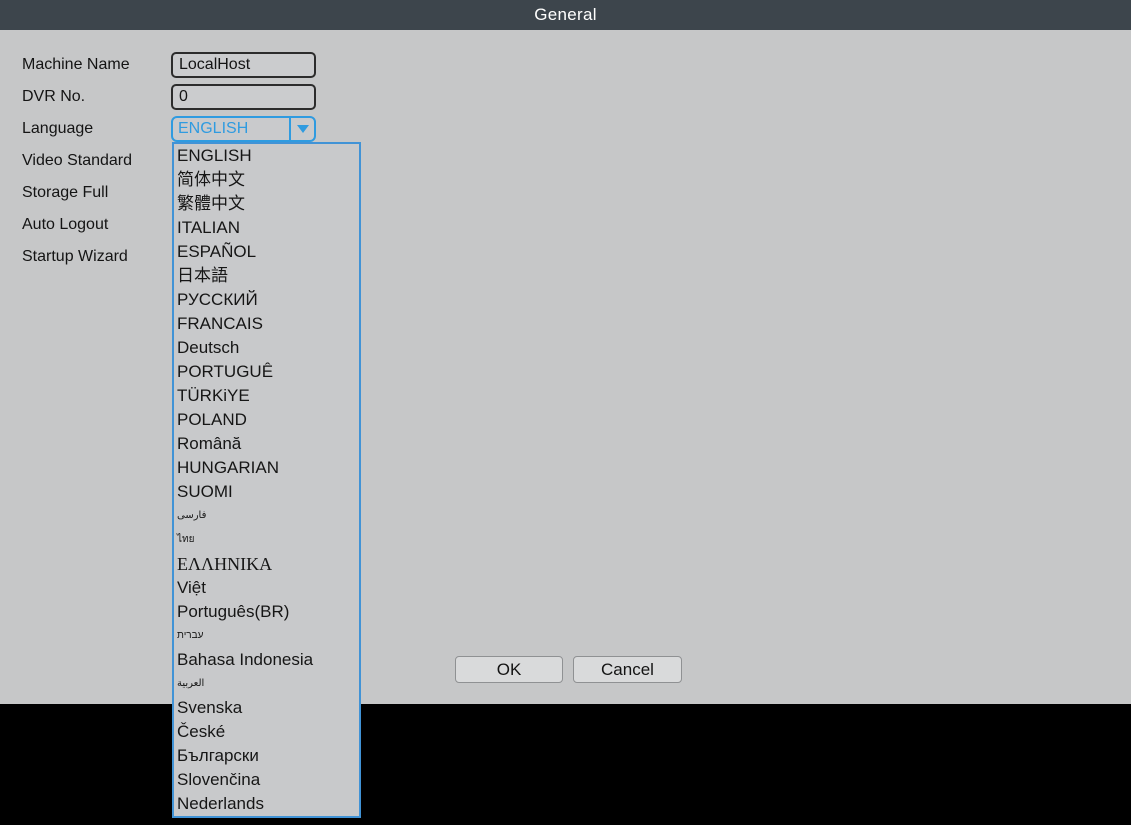 This screenshot has width=1131, height=825. Describe the element at coordinates (266, 564) in the screenshot. I see `language-option-17: ΕΛΛΗΝΙΚΑ` at that location.